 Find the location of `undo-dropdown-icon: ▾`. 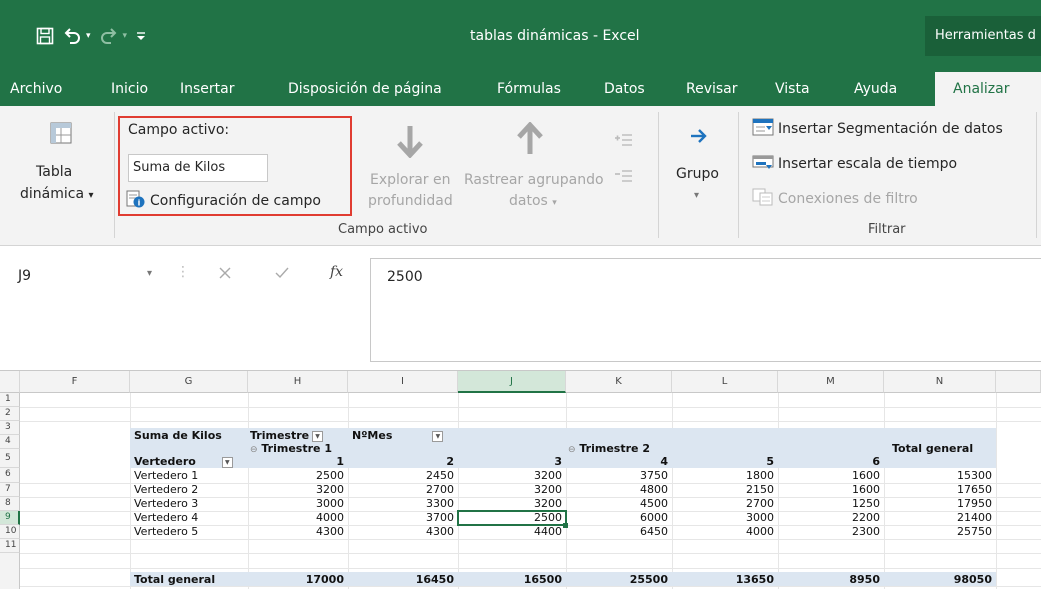

undo-dropdown-icon: ▾ is located at coordinates (88, 36).